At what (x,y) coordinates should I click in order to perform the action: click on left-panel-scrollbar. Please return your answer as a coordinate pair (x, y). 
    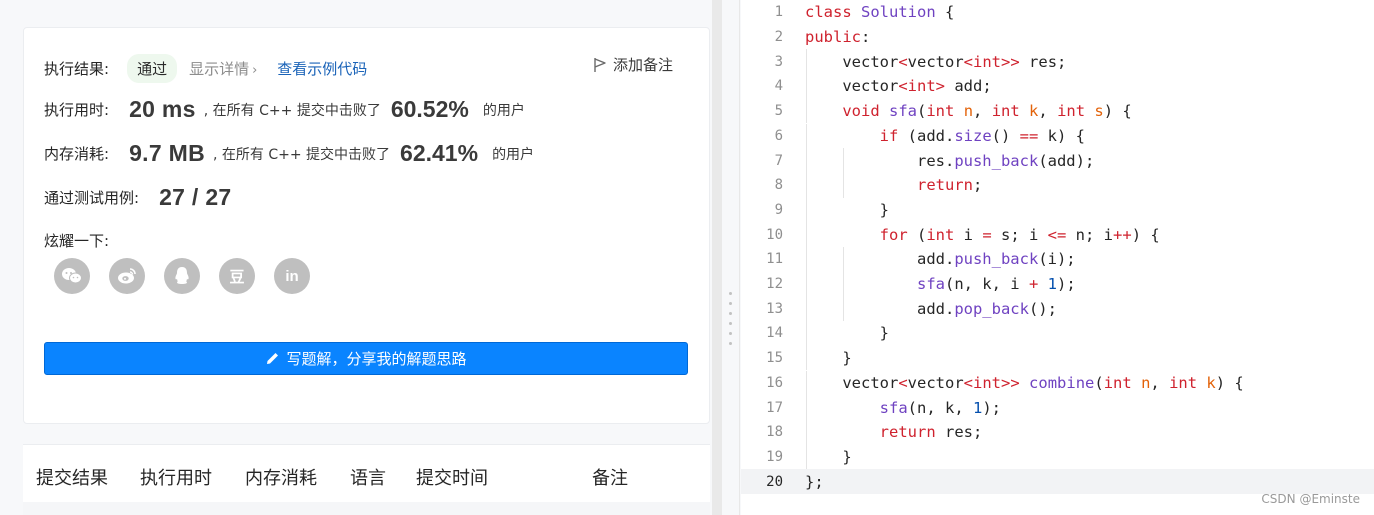
    Looking at the image, I should click on (717, 257).